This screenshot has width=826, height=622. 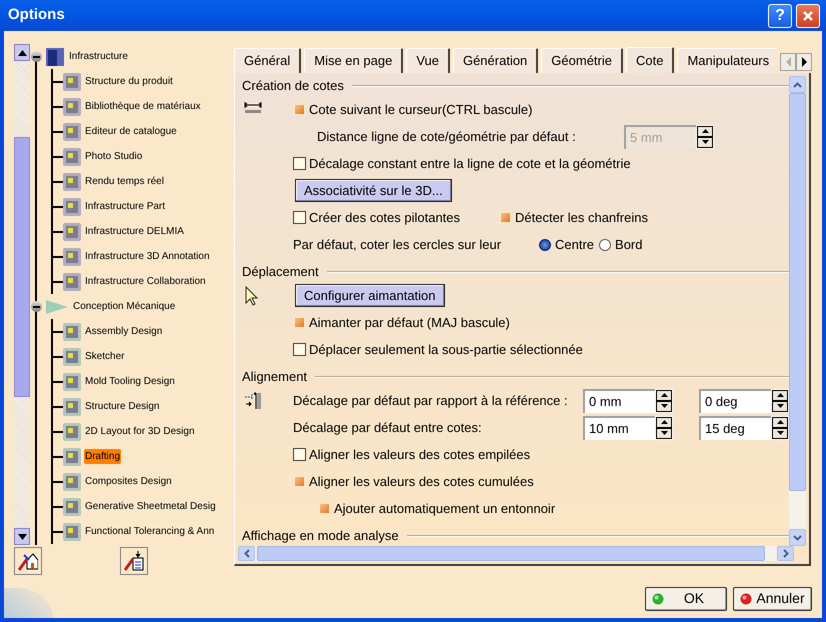 I want to click on tree-item: Infrastructure, so click(x=98, y=56).